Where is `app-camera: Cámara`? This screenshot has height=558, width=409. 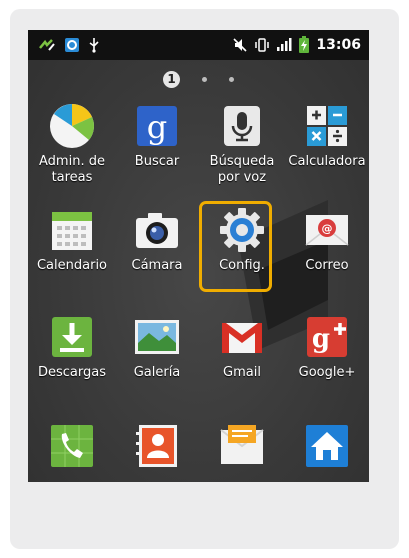
app-camera: Cámara is located at coordinates (157, 240).